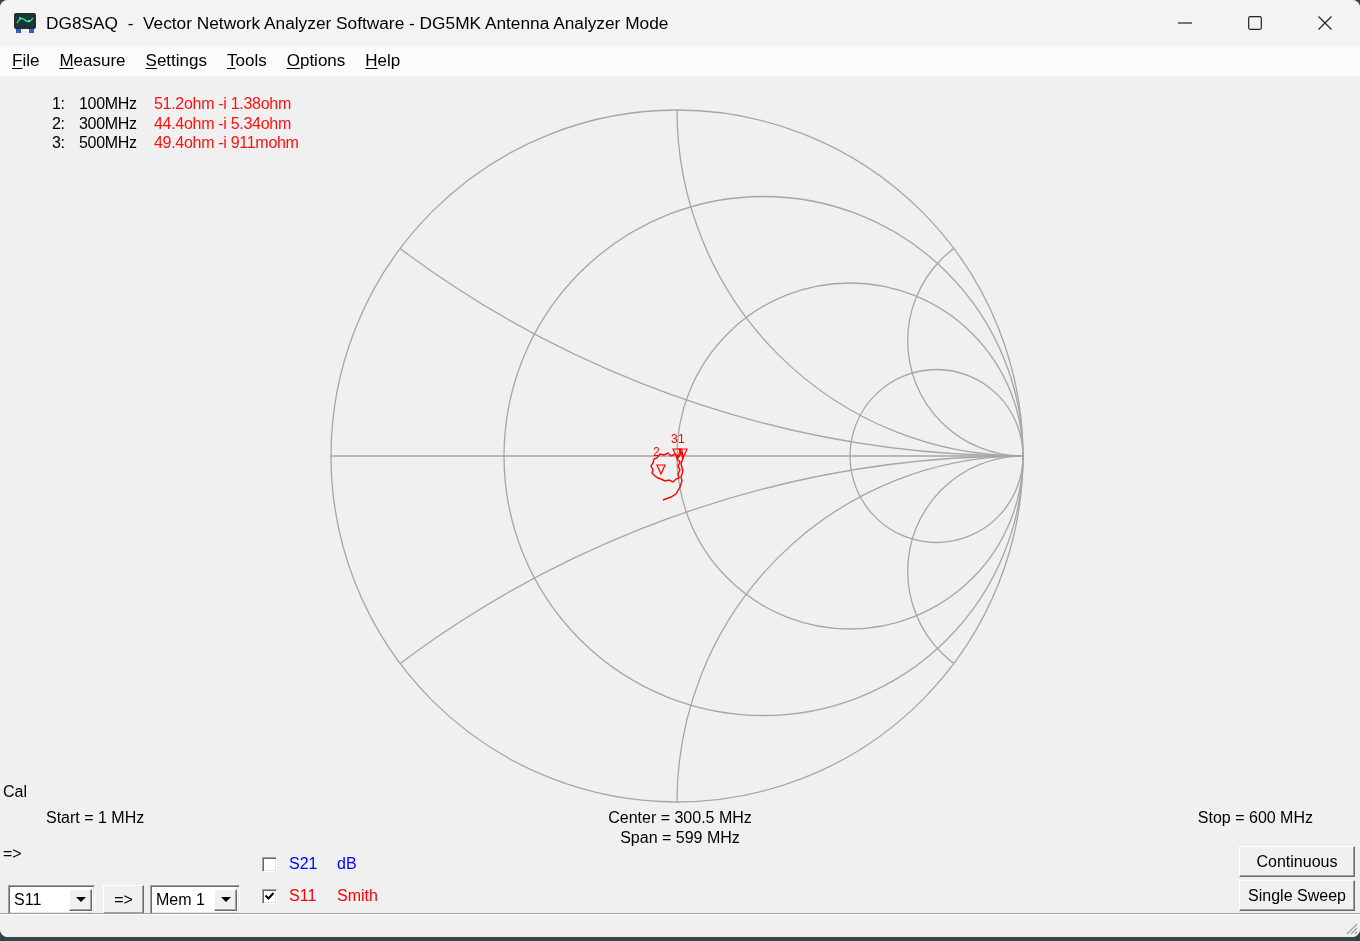 The width and height of the screenshot is (1360, 941). I want to click on sweep-span: Span = 599 MHz, so click(680, 837).